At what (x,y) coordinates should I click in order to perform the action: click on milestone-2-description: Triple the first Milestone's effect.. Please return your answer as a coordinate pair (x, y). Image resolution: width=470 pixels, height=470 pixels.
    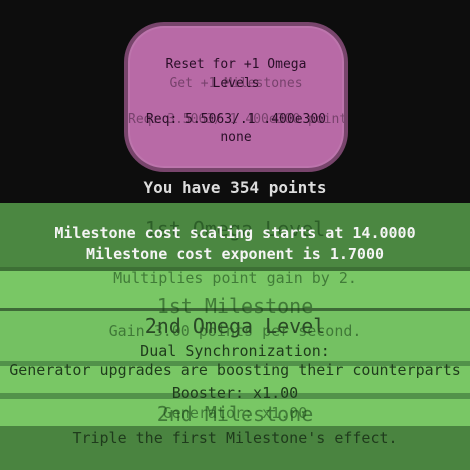
    Looking at the image, I should click on (235, 438).